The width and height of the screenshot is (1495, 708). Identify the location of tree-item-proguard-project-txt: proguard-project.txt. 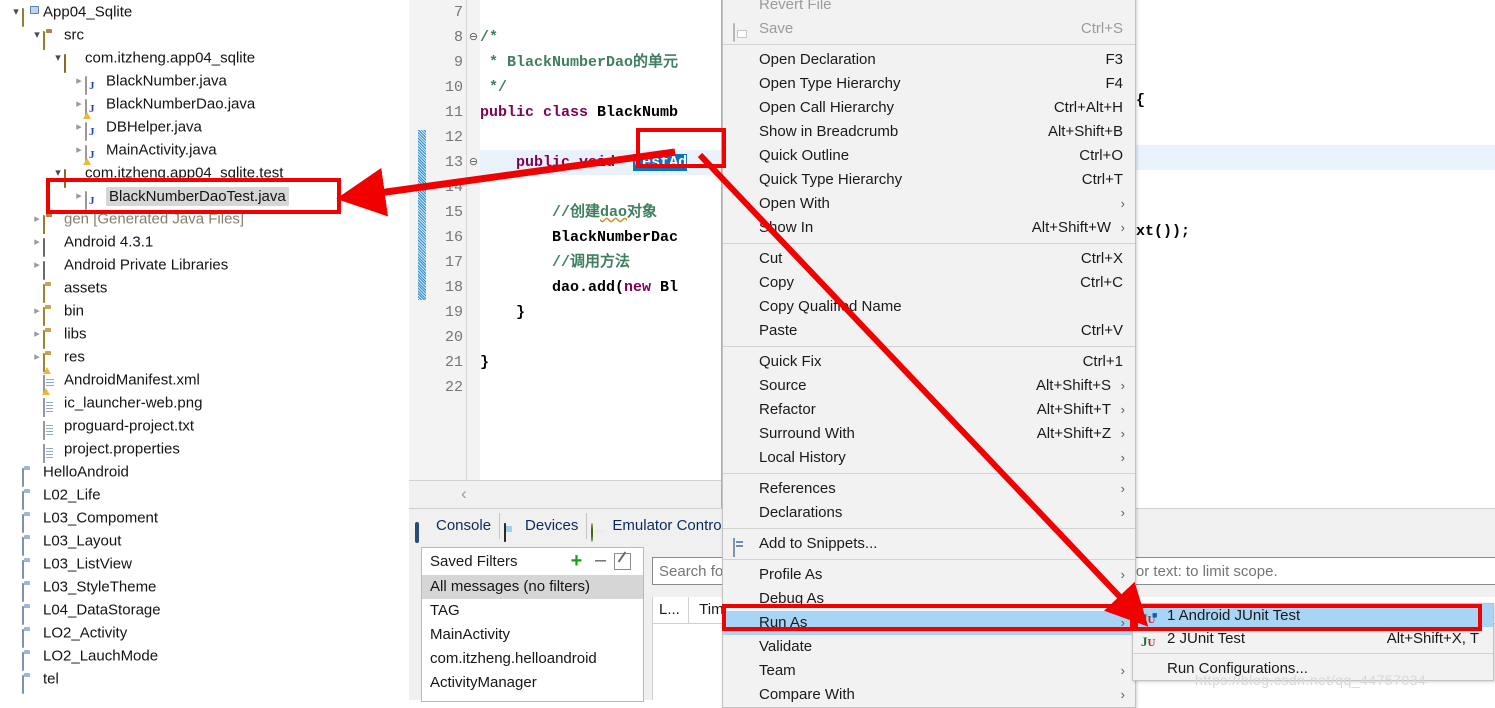
(204, 427).